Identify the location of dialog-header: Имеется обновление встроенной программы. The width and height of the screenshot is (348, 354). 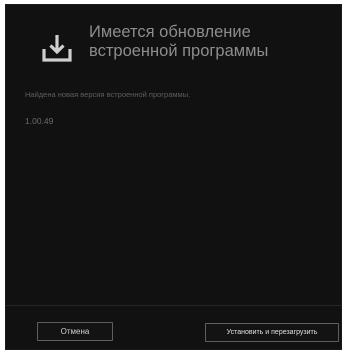
(186, 48).